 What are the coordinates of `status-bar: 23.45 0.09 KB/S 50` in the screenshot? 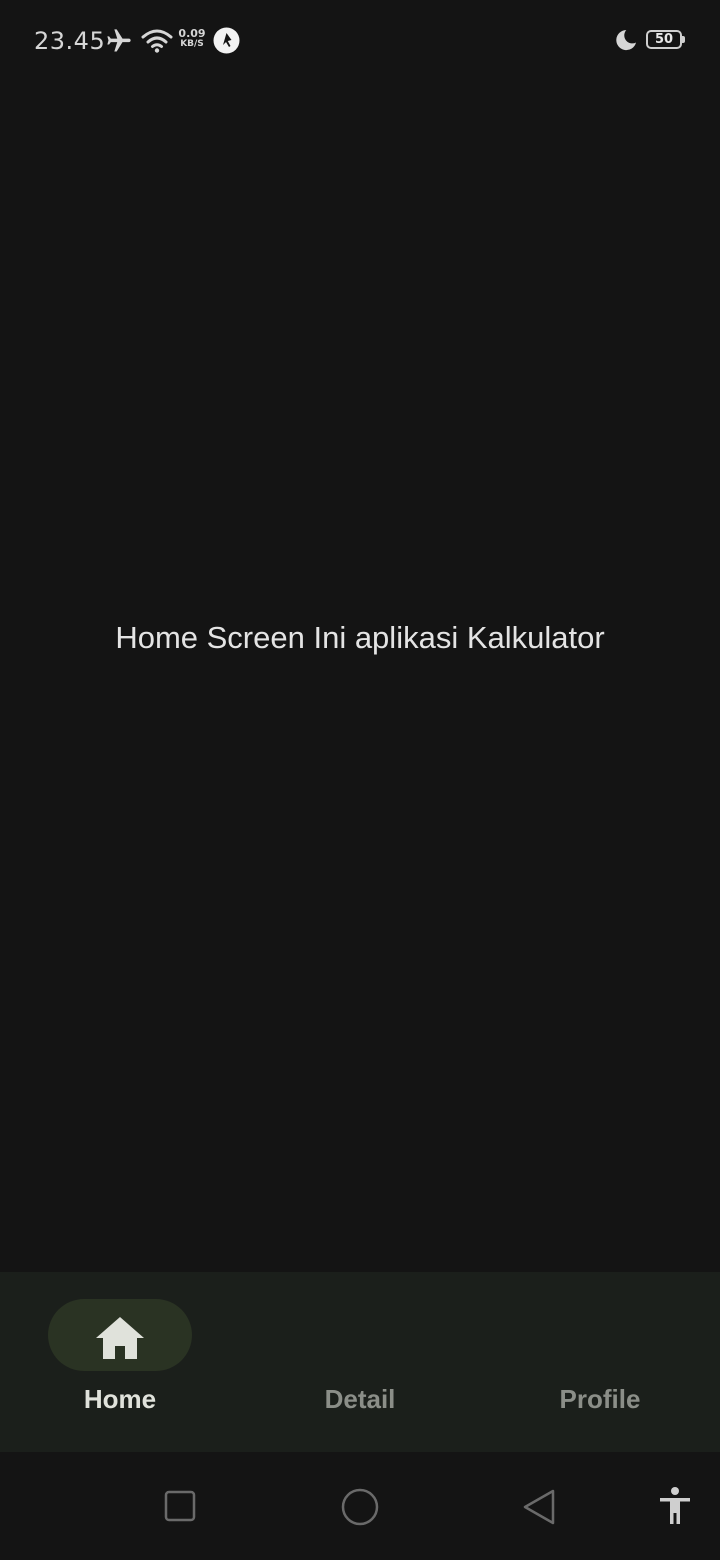 It's located at (360, 40).